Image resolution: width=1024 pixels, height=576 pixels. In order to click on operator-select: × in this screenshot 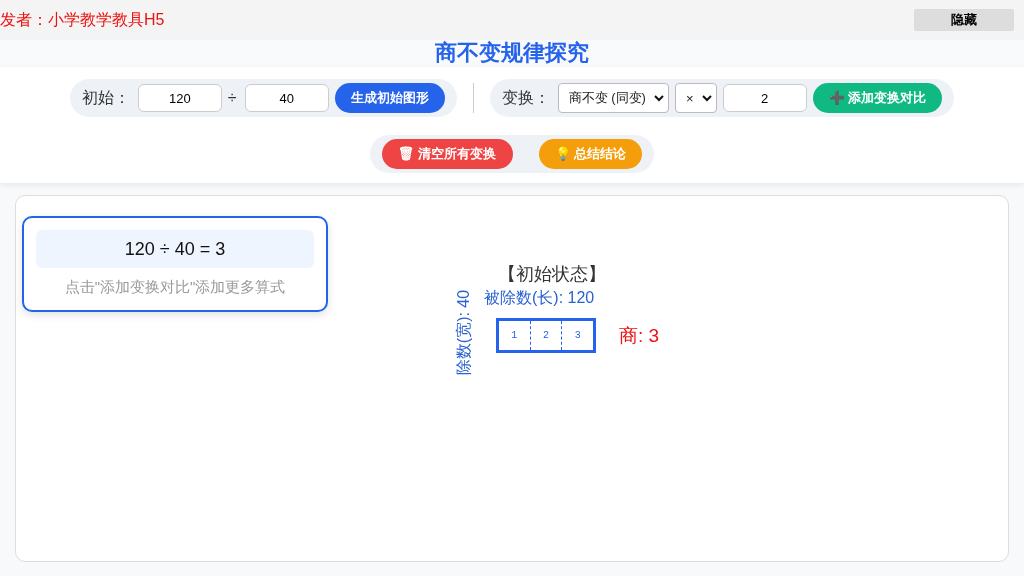, I will do `click(695, 98)`.